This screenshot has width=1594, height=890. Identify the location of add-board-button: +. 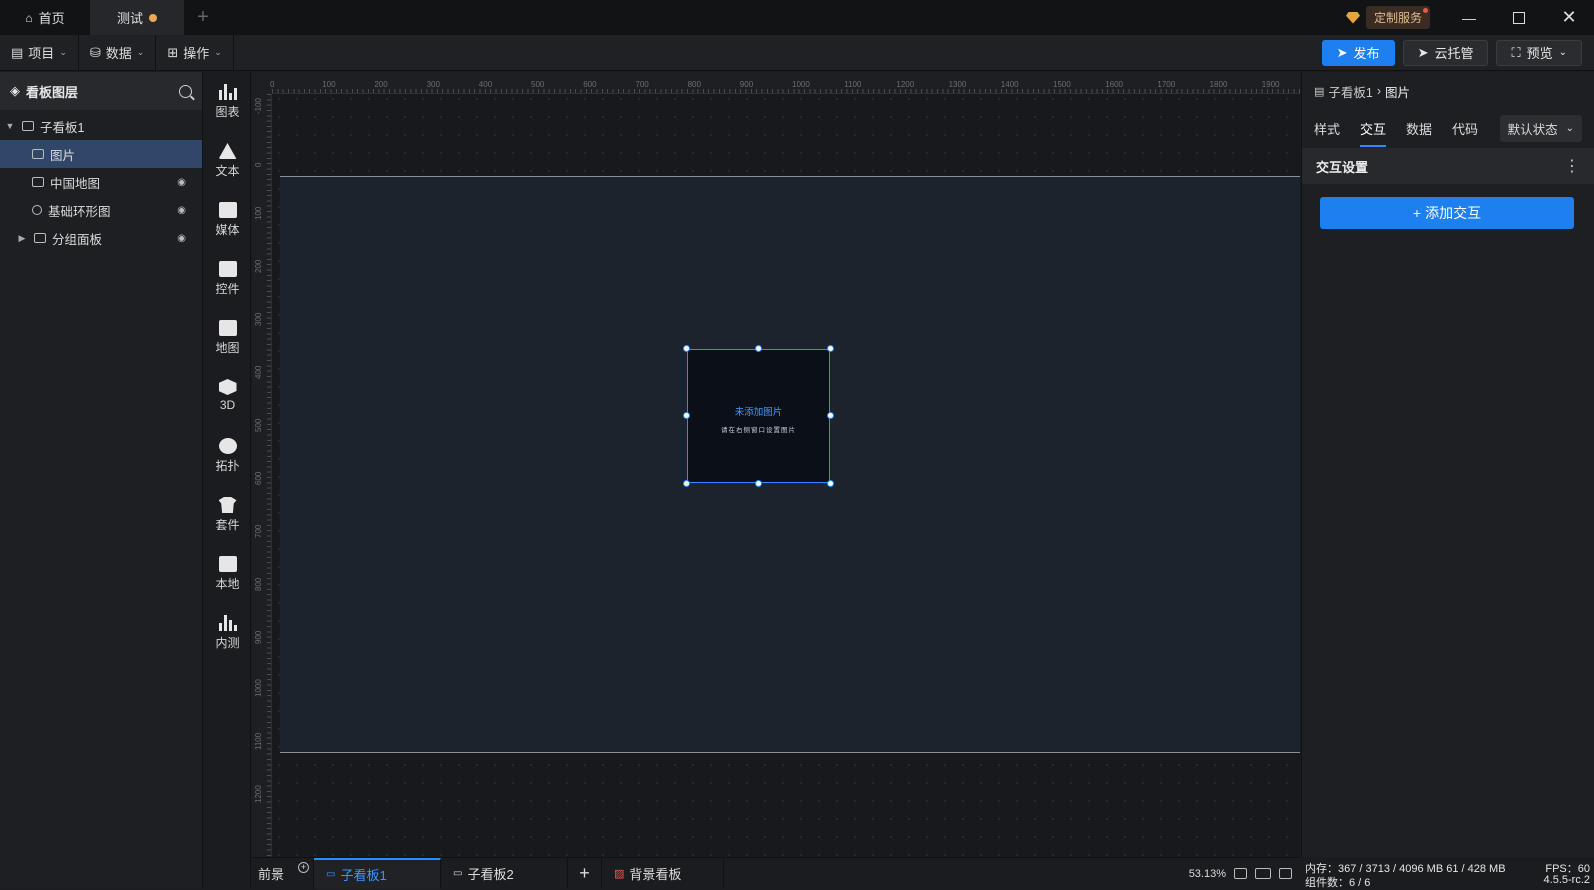
(585, 873).